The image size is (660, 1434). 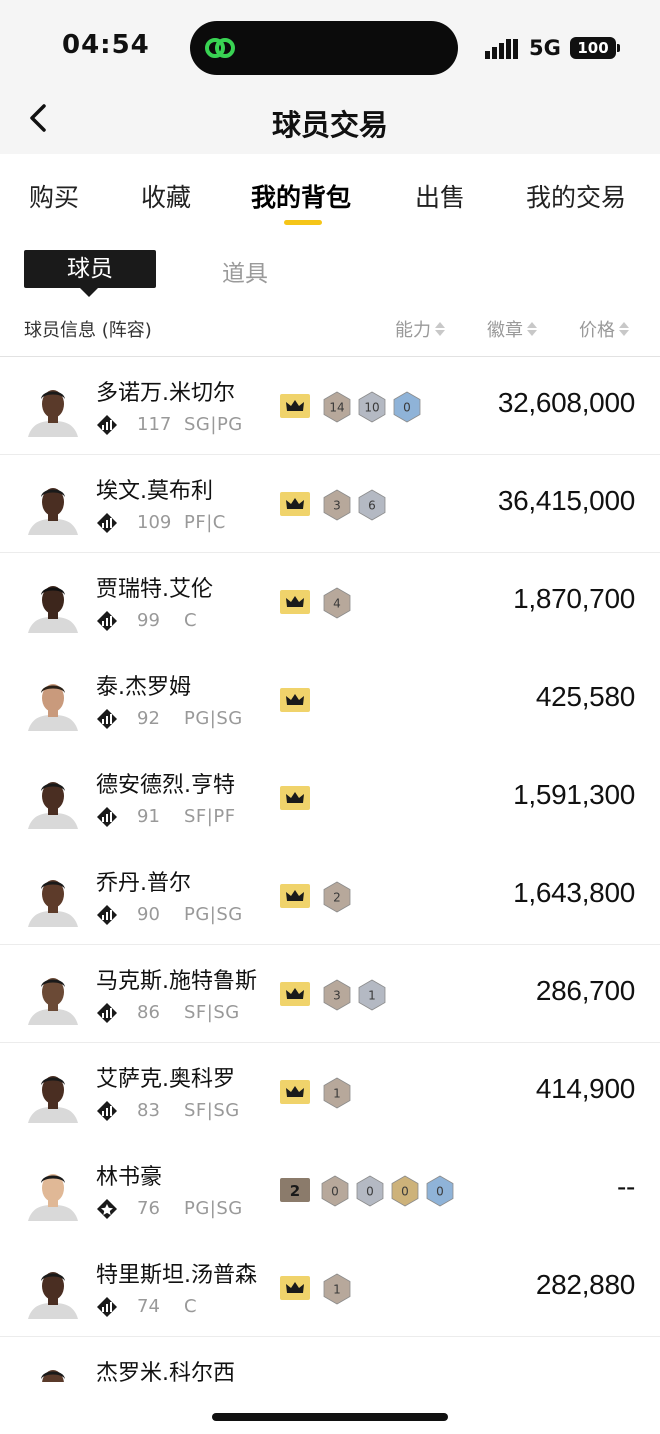 I want to click on level-value: 2, so click(x=295, y=1191).